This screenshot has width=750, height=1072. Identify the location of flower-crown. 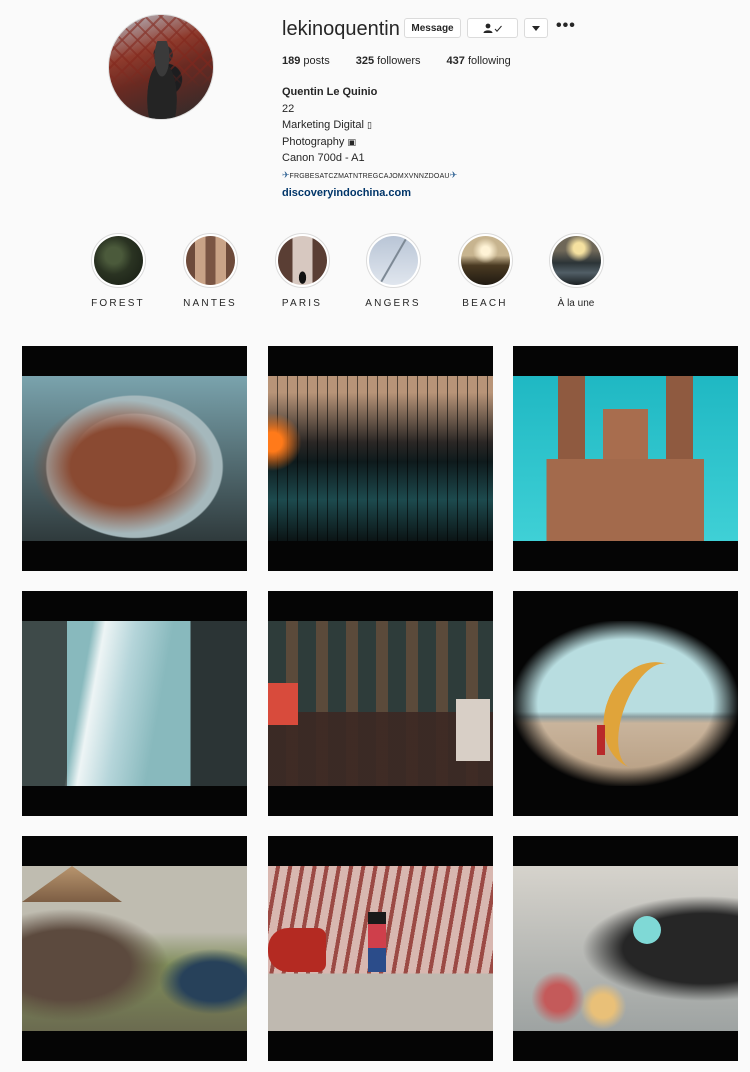
(647, 930).